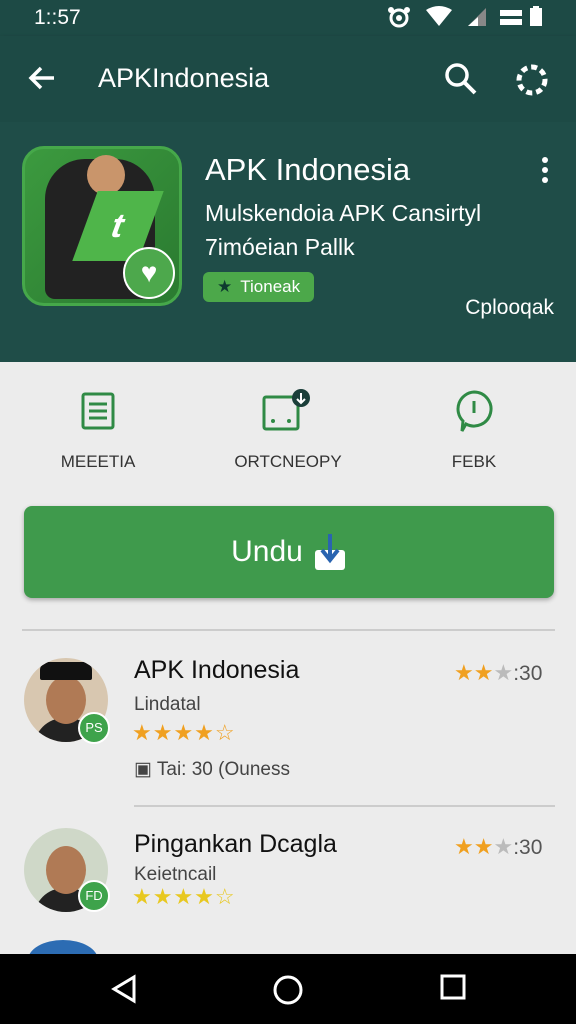 The width and height of the screenshot is (576, 1024). What do you see at coordinates (509, 307) in the screenshot?
I see `header-right-label: Cplooqak` at bounding box center [509, 307].